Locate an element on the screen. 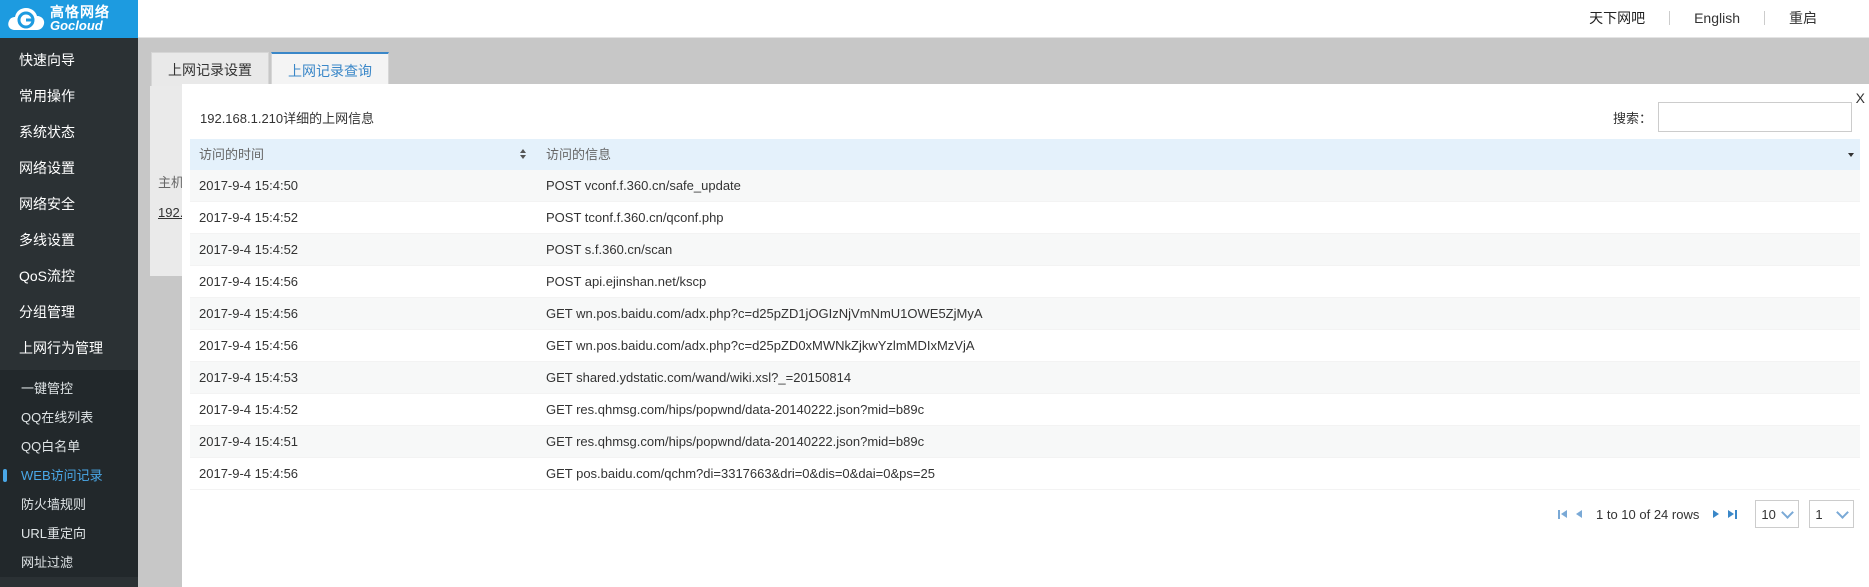 The height and width of the screenshot is (587, 1869). top-links: 天下网吧 English 重启 is located at coordinates (1703, 18).